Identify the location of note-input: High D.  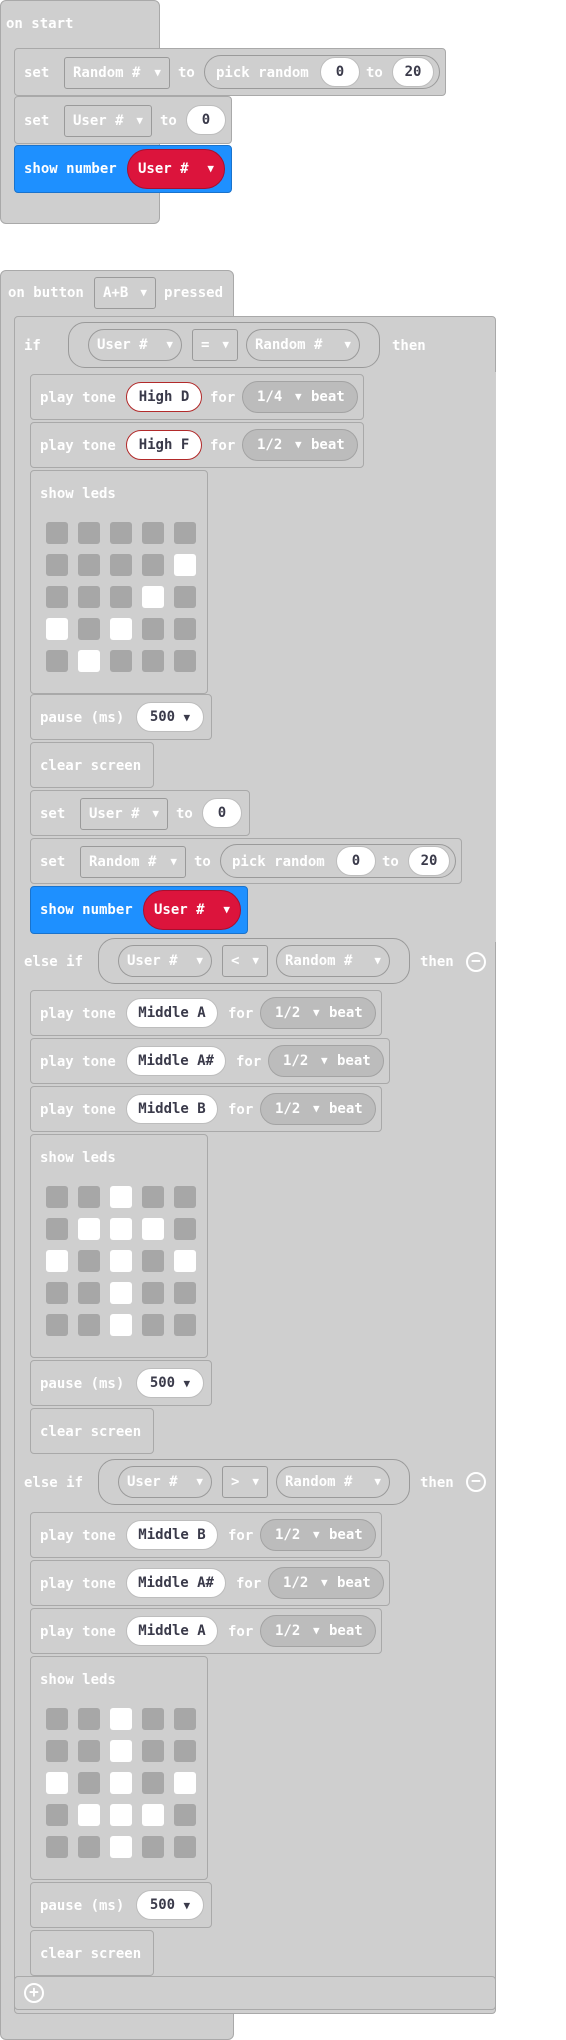
(164, 397).